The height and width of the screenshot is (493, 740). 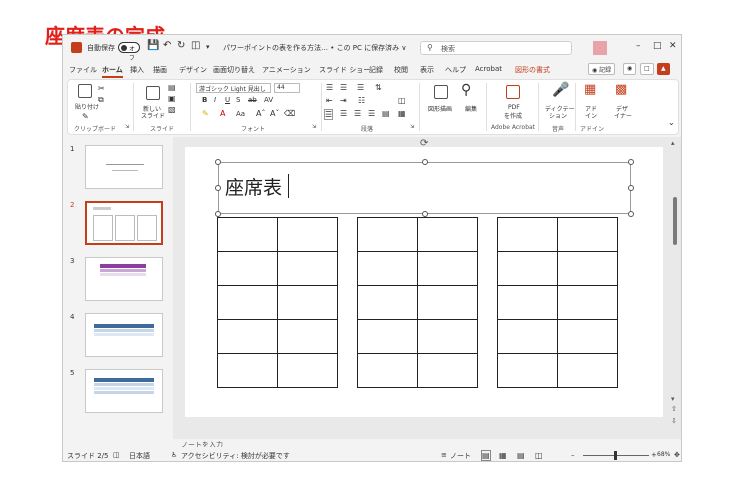 What do you see at coordinates (274, 113) in the screenshot?
I see `shrink-font-icon: Aˇ` at bounding box center [274, 113].